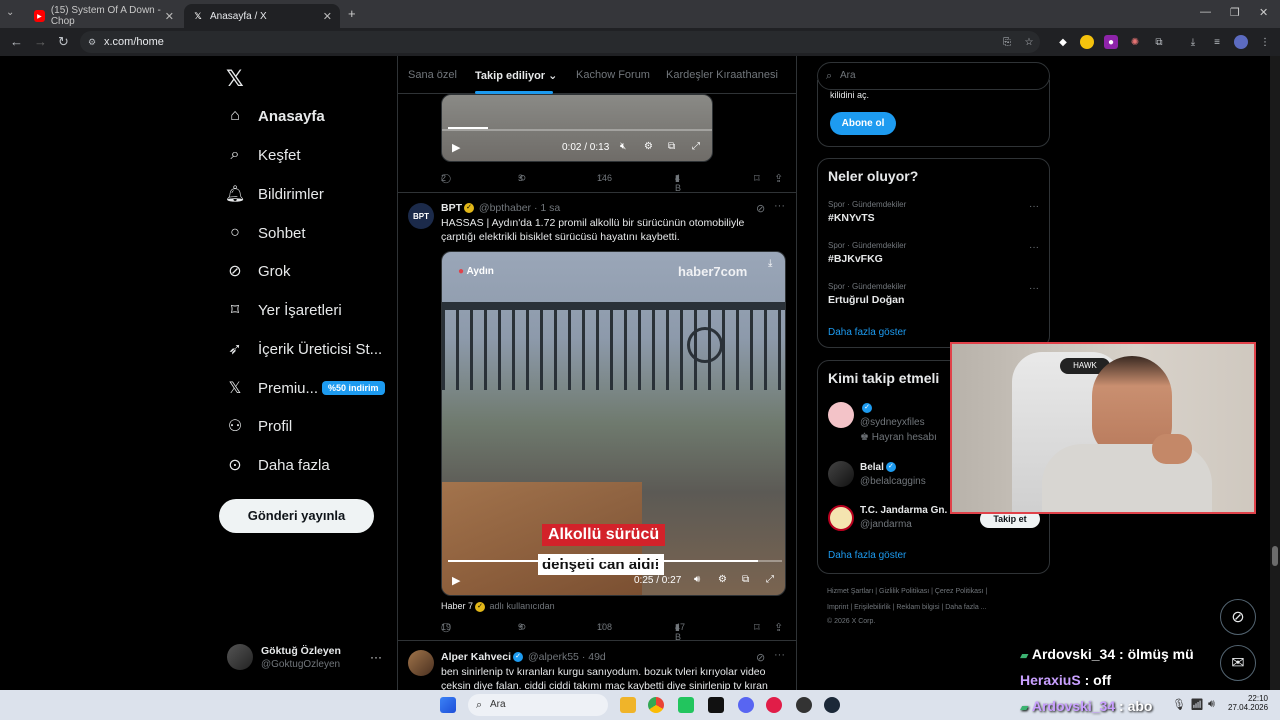 The image size is (1280, 720). What do you see at coordinates (1087, 42) in the screenshot?
I see `extension-icon` at bounding box center [1087, 42].